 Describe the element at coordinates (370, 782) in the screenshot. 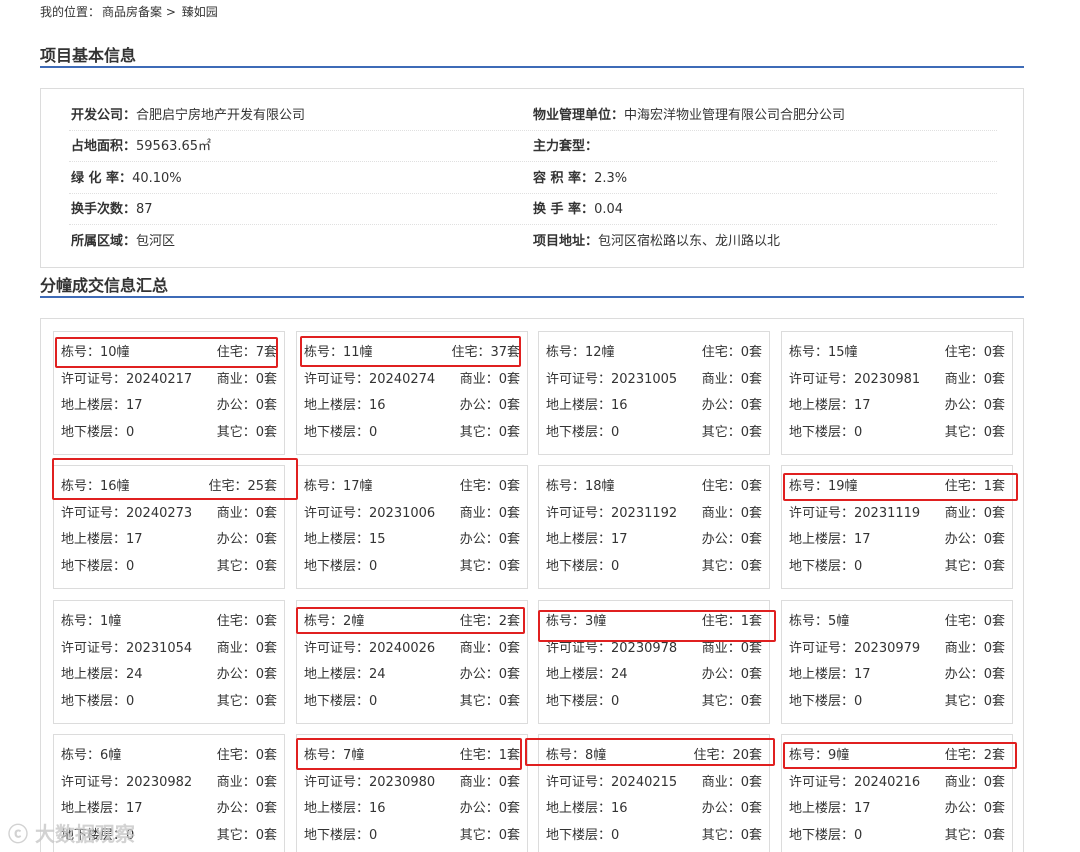

I see `permit-number: 许可证号：20230980` at that location.